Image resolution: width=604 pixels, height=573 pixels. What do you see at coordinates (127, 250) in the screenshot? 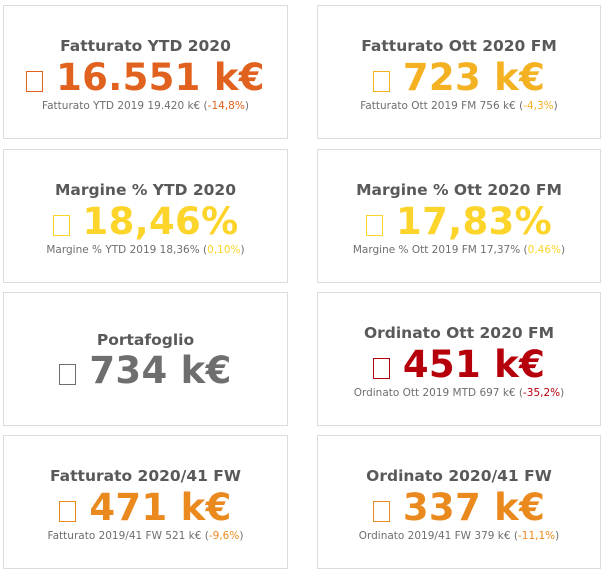
I see `kpi-comparison-text: Margine % YTD 2019 18,36% (` at bounding box center [127, 250].